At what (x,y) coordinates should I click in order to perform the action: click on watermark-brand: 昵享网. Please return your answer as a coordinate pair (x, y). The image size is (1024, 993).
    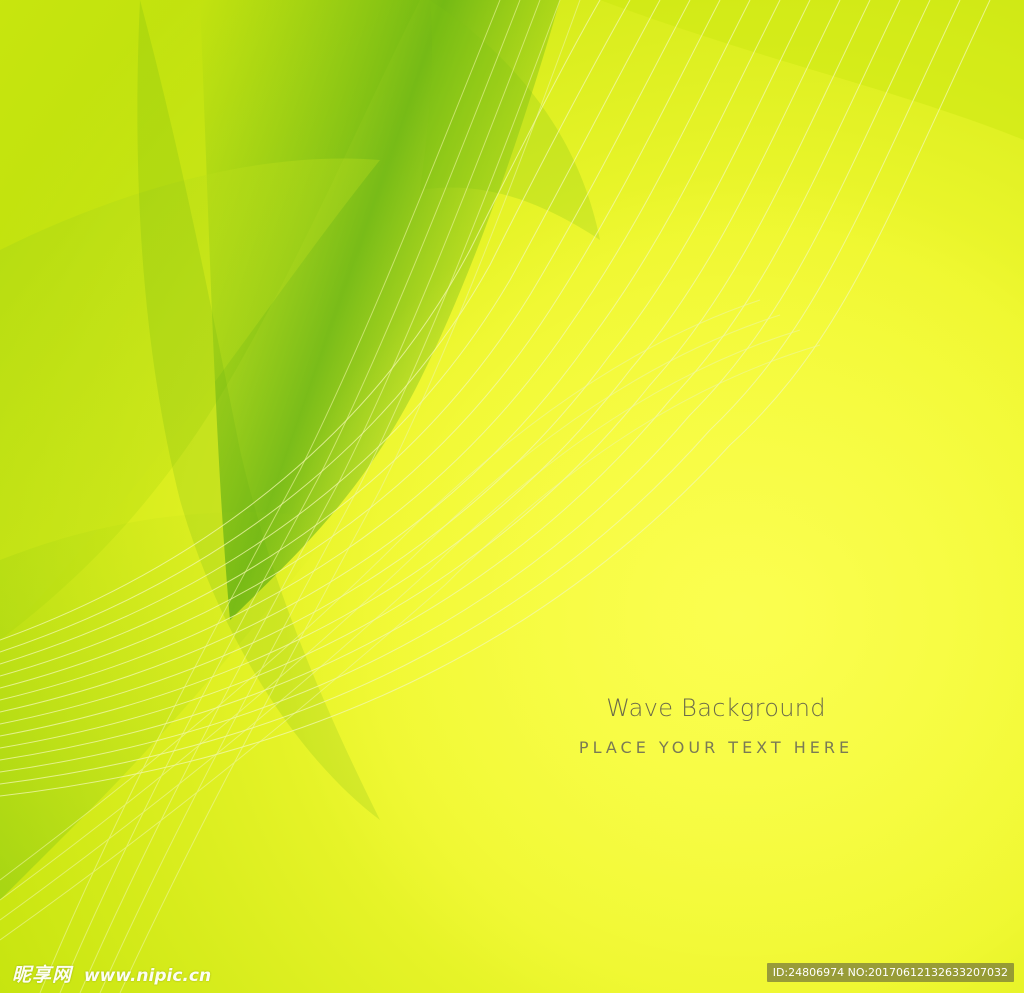
    Looking at the image, I should click on (42, 975).